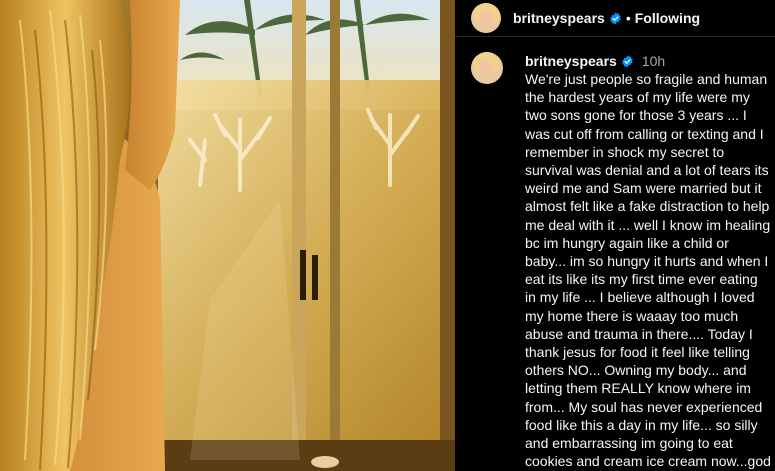 The width and height of the screenshot is (775, 471). What do you see at coordinates (667, 18) in the screenshot?
I see `following-button: Following` at bounding box center [667, 18].